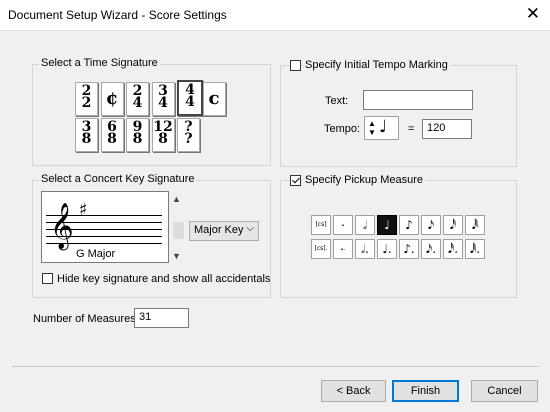 Image resolution: width=550 pixels, height=412 pixels. Describe the element at coordinates (62, 226) in the screenshot. I see `treble-clef-icon: 𝄞` at that location.